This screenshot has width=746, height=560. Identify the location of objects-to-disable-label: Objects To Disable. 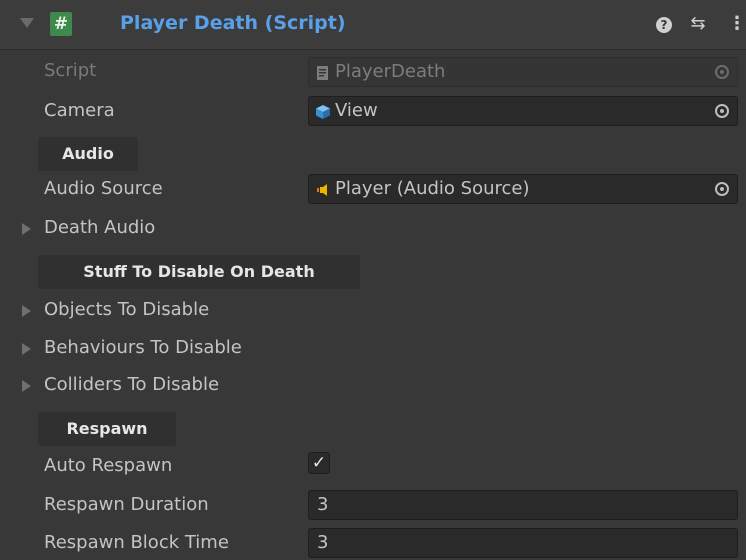
(126, 309).